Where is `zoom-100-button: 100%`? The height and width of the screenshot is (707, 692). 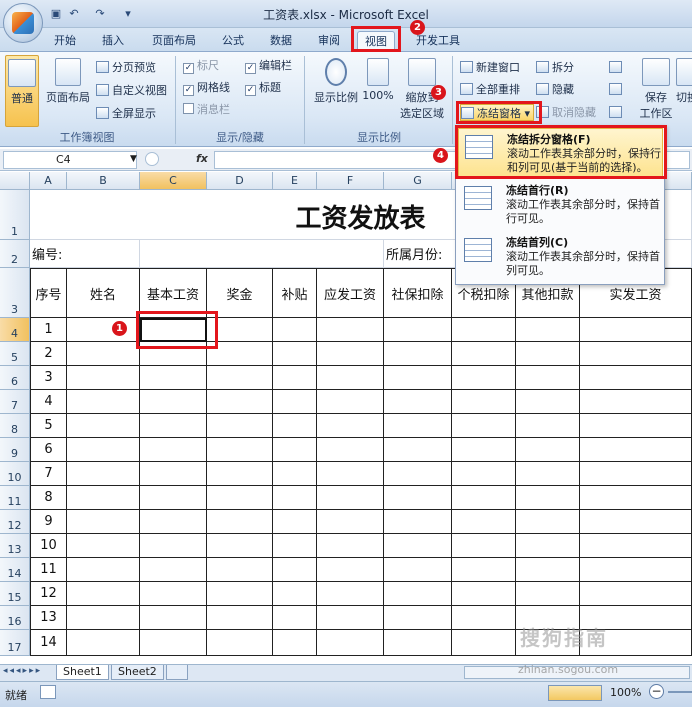 zoom-100-button: 100% is located at coordinates (378, 80).